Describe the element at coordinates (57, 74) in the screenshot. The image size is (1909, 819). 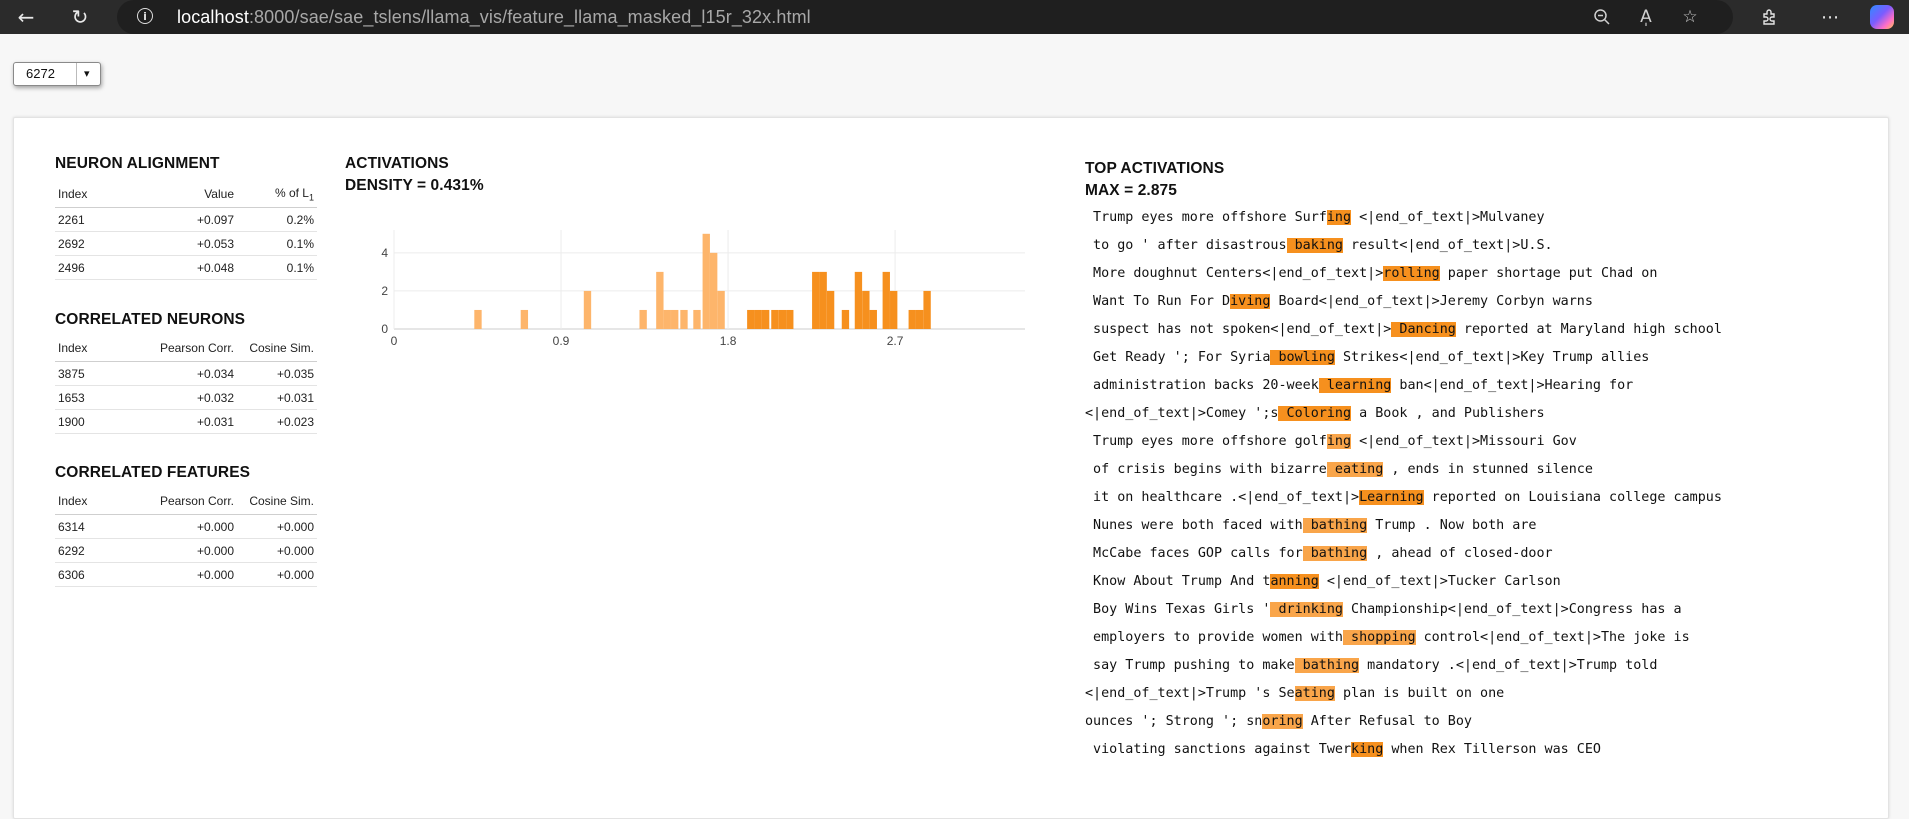
I see `feature-select: 6272 ▾` at that location.